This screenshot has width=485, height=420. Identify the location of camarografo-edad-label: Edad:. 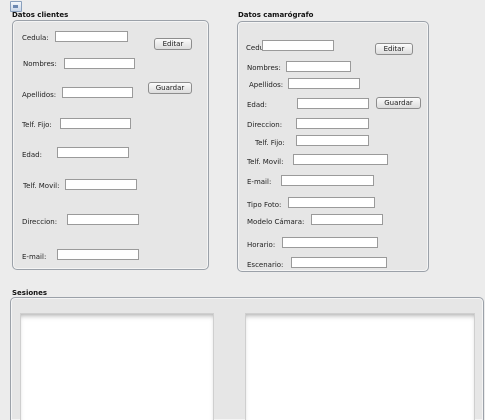
(257, 105).